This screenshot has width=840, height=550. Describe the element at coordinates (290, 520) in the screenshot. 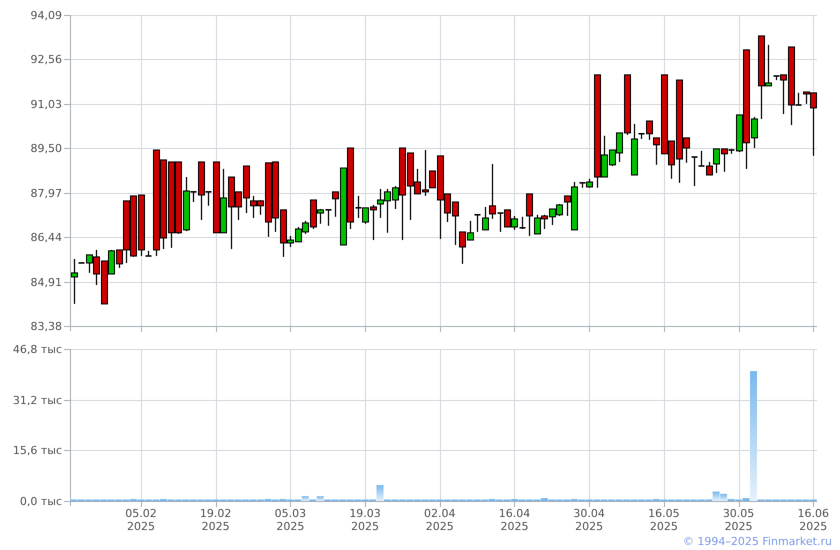

I see `axis-label: 05.03 2025` at that location.